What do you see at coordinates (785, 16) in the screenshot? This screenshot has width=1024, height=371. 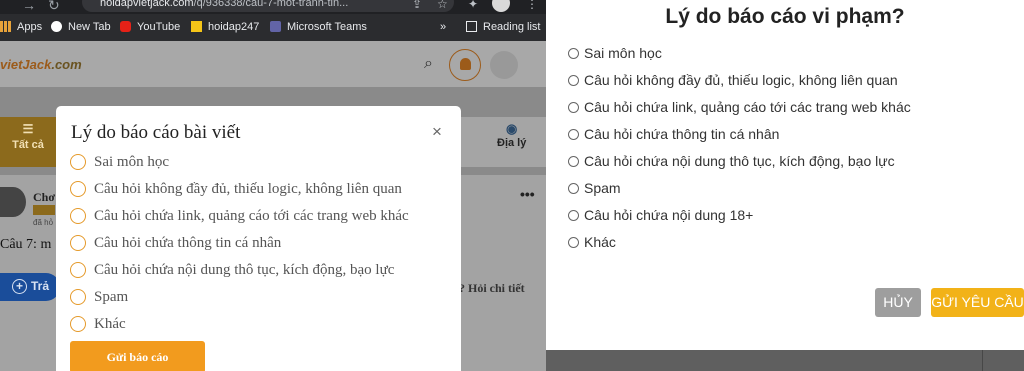 I see `panel-title: Lý do báo cáo vi phạm?` at bounding box center [785, 16].